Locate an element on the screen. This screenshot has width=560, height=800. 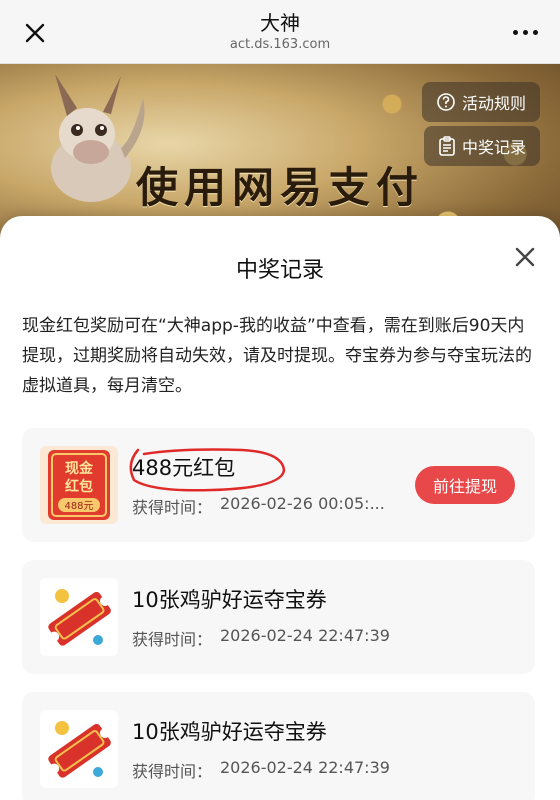
activity-rules-label: 活动规则 is located at coordinates (493, 103).